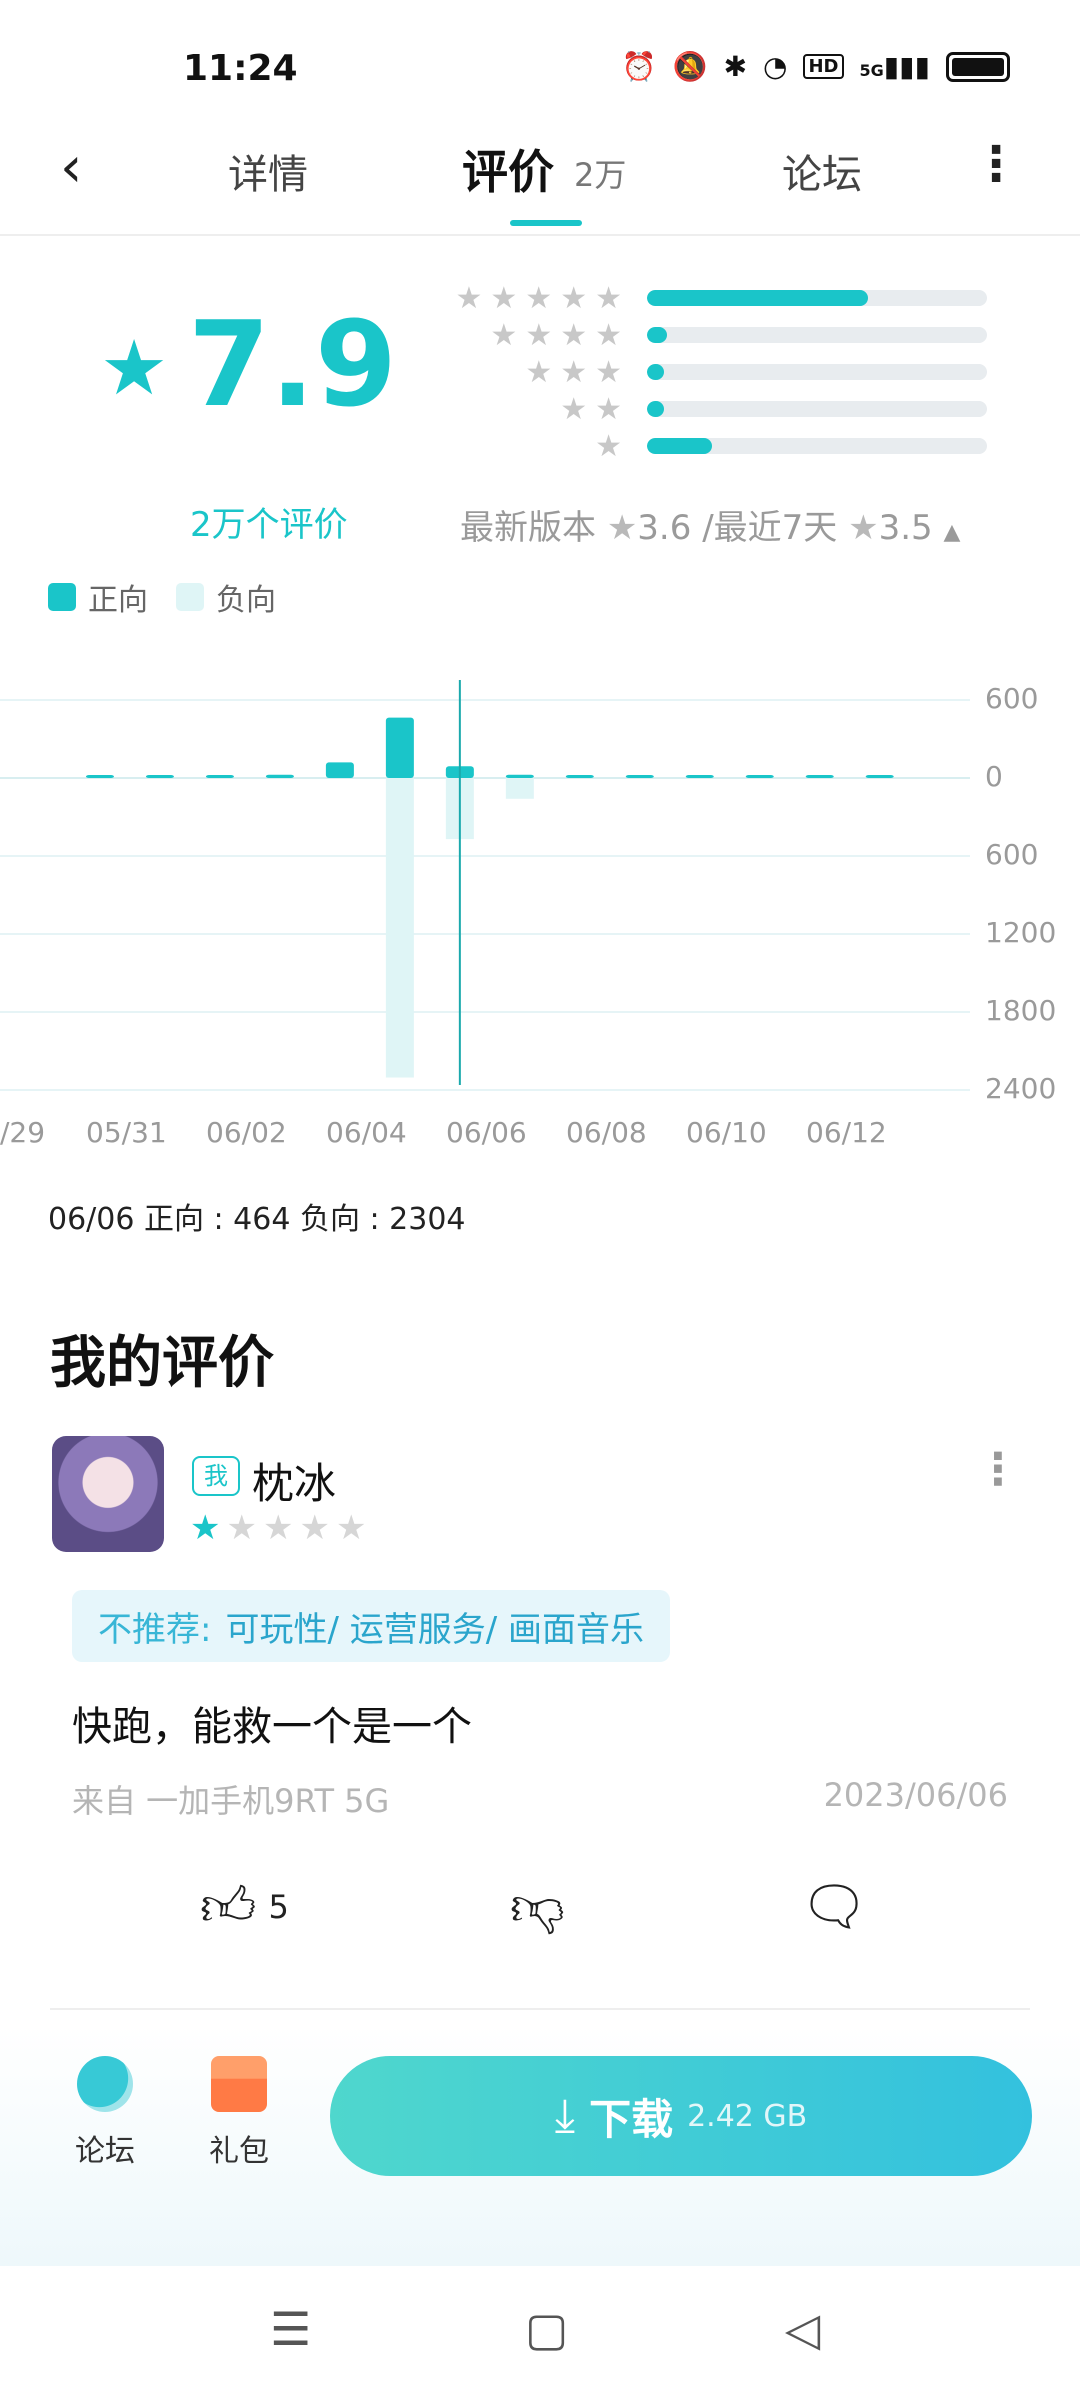  What do you see at coordinates (546, 2329) in the screenshot?
I see `home-icon: ▢` at bounding box center [546, 2329].